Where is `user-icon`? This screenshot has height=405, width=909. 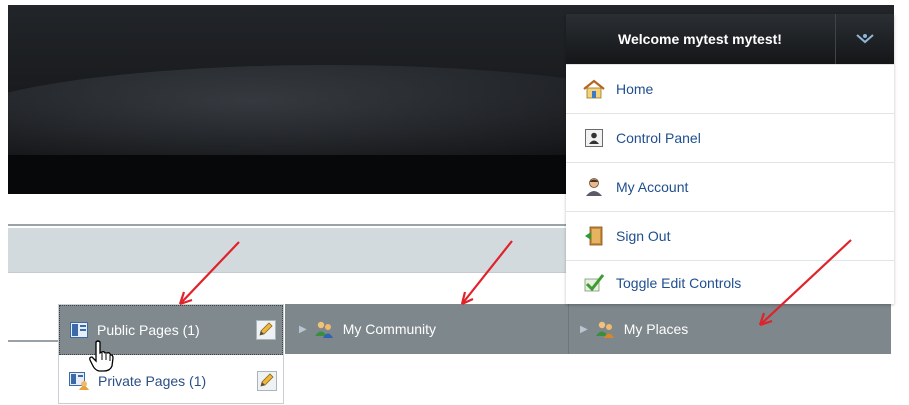 user-icon is located at coordinates (594, 187).